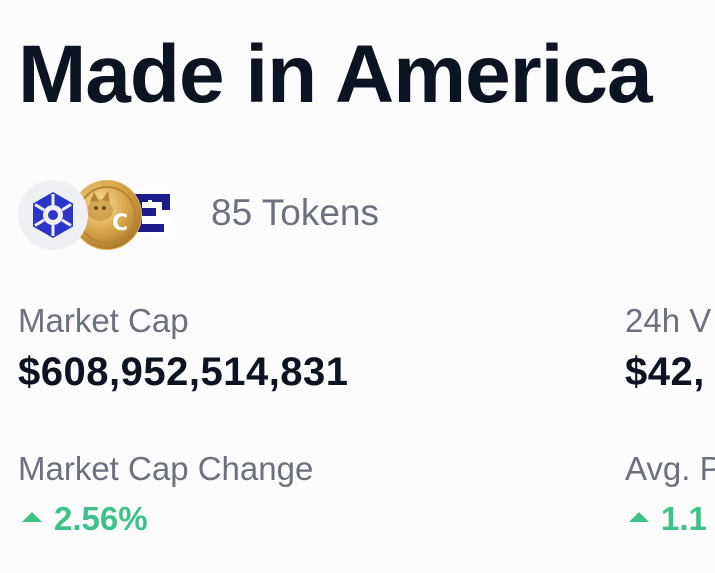  What do you see at coordinates (53, 215) in the screenshot?
I see `hexagon-token-icon` at bounding box center [53, 215].